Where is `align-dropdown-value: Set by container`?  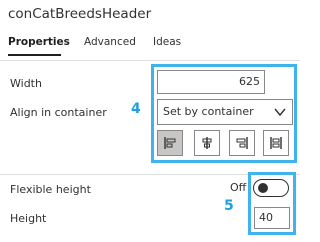 align-dropdown-value: Set by container is located at coordinates (208, 111).